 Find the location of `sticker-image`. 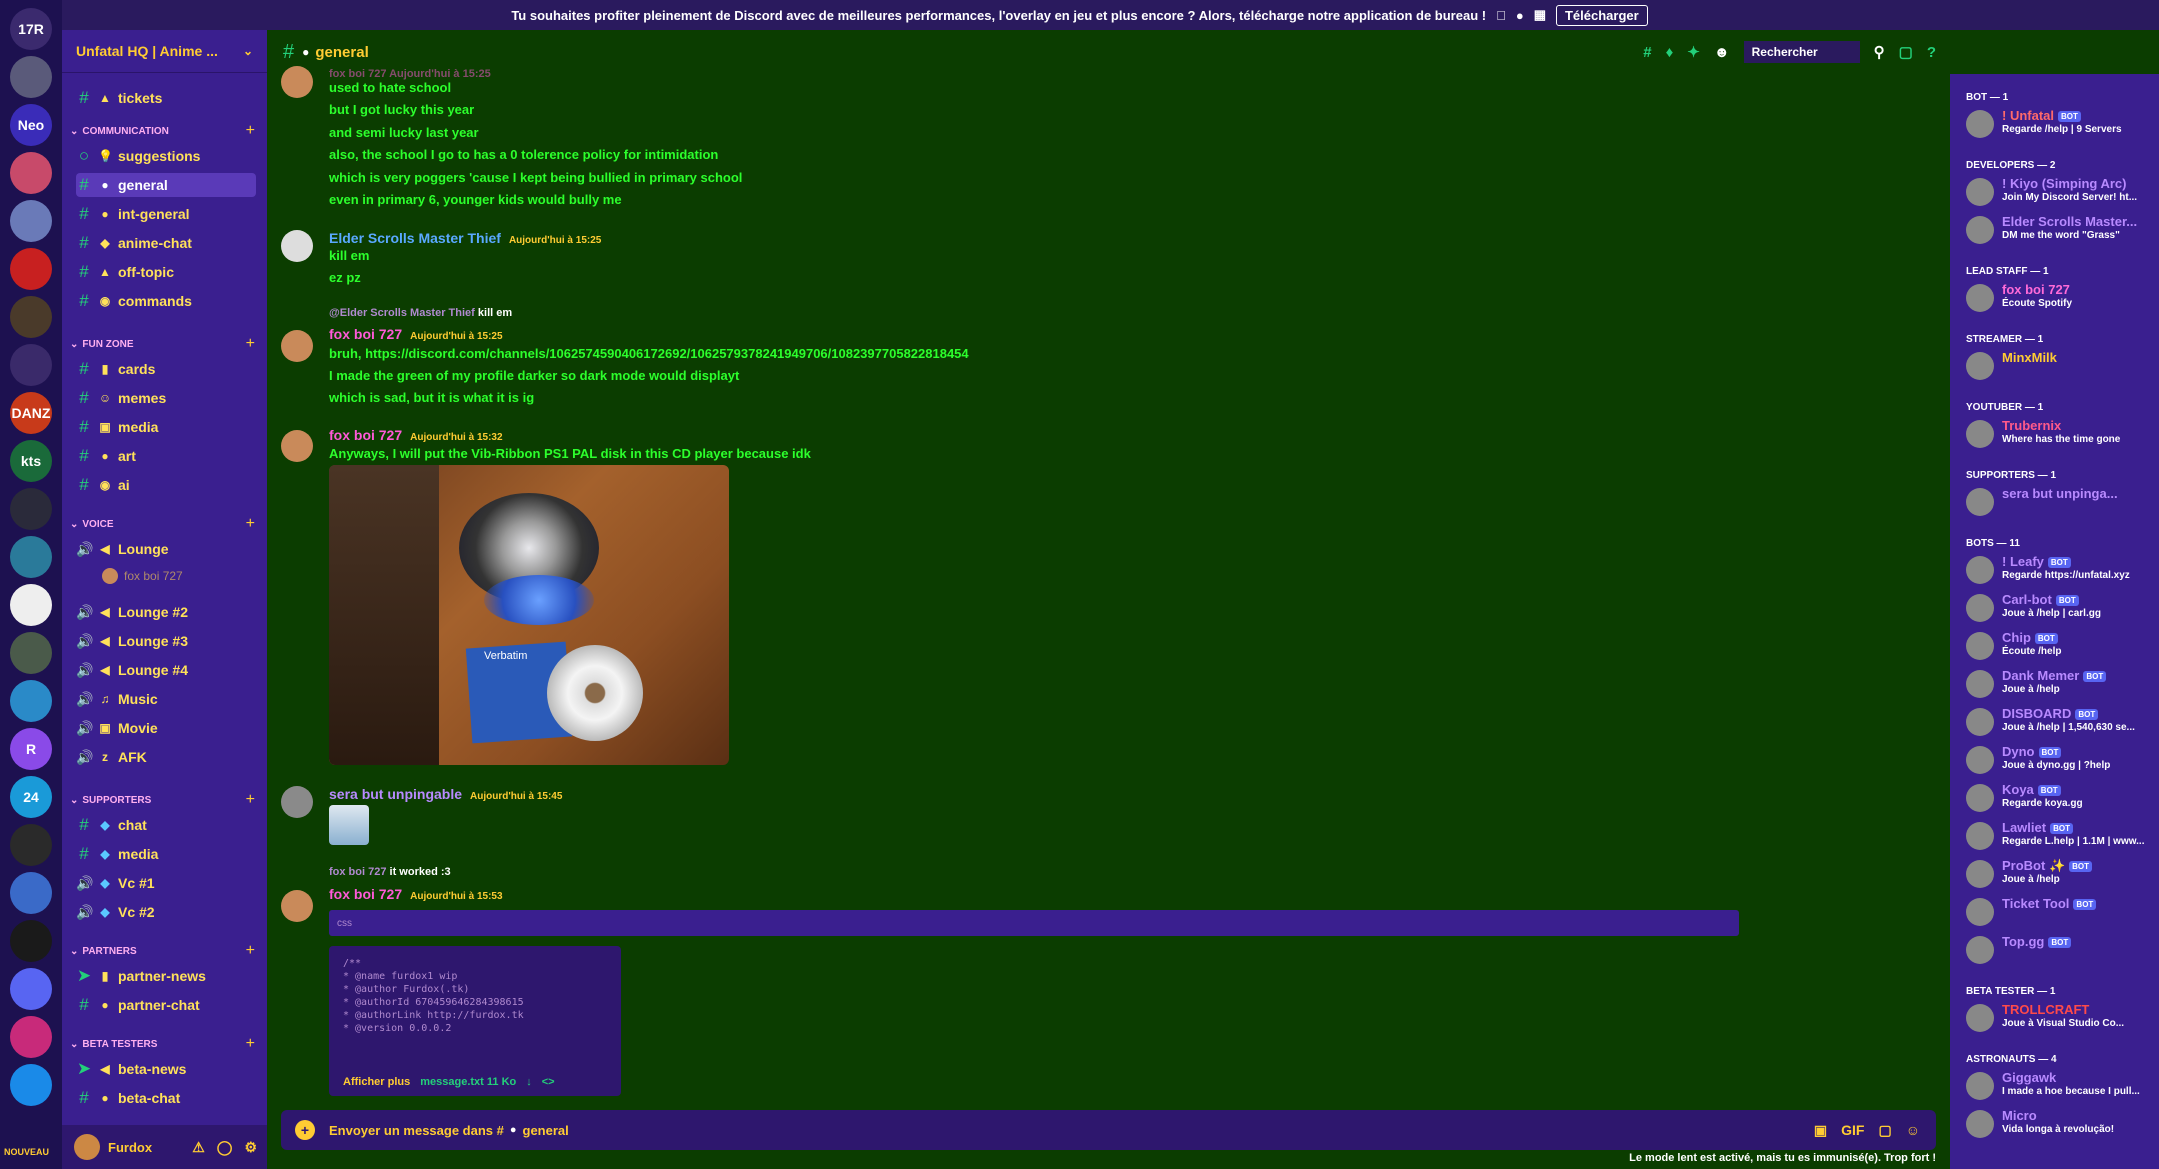

sticker-image is located at coordinates (349, 825).